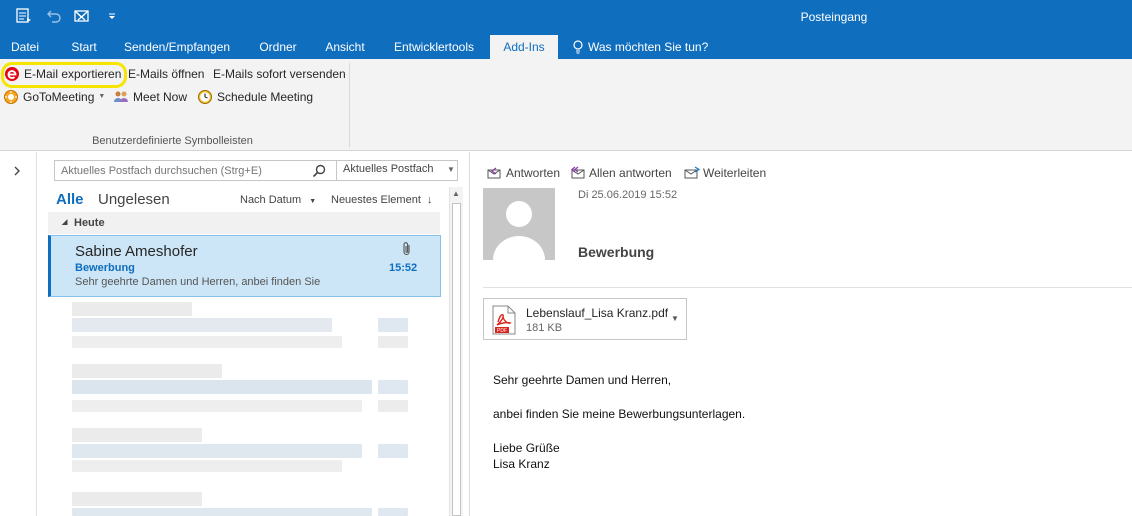  I want to click on open-emails-button: E-Mails öffnen, so click(166, 74).